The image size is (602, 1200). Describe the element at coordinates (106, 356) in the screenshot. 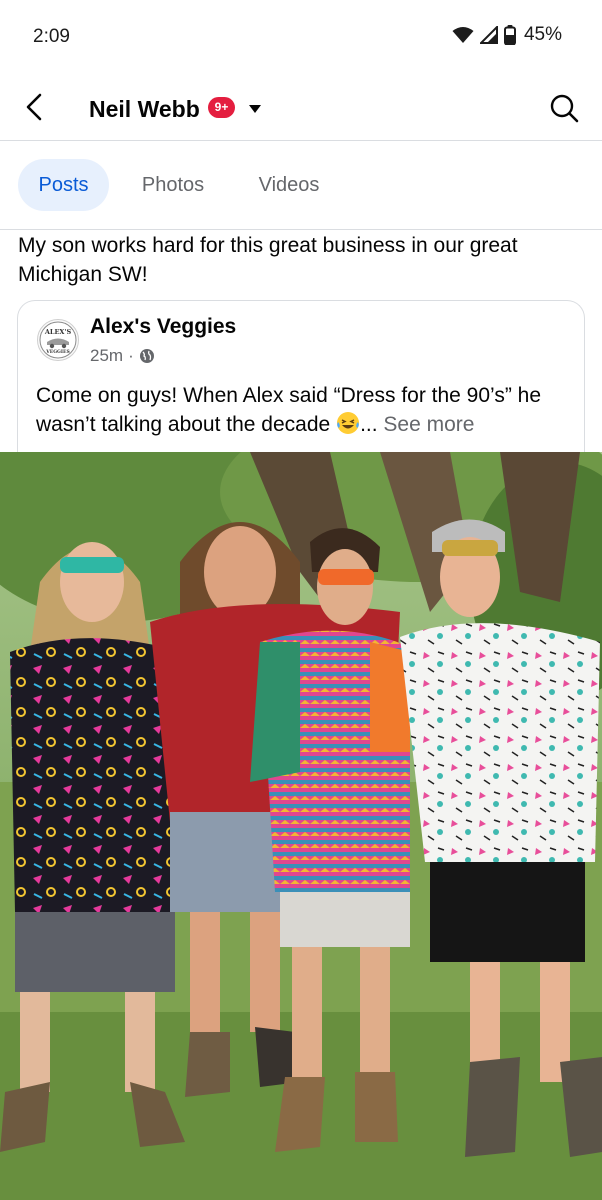

I see `post-timestamp: 25m` at that location.